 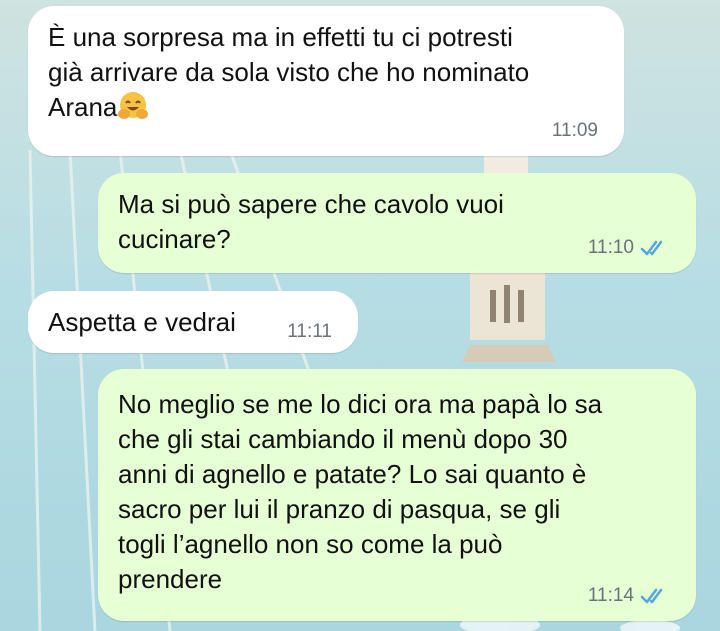 What do you see at coordinates (133, 105) in the screenshot?
I see `hugging-face-emoji-icon` at bounding box center [133, 105].